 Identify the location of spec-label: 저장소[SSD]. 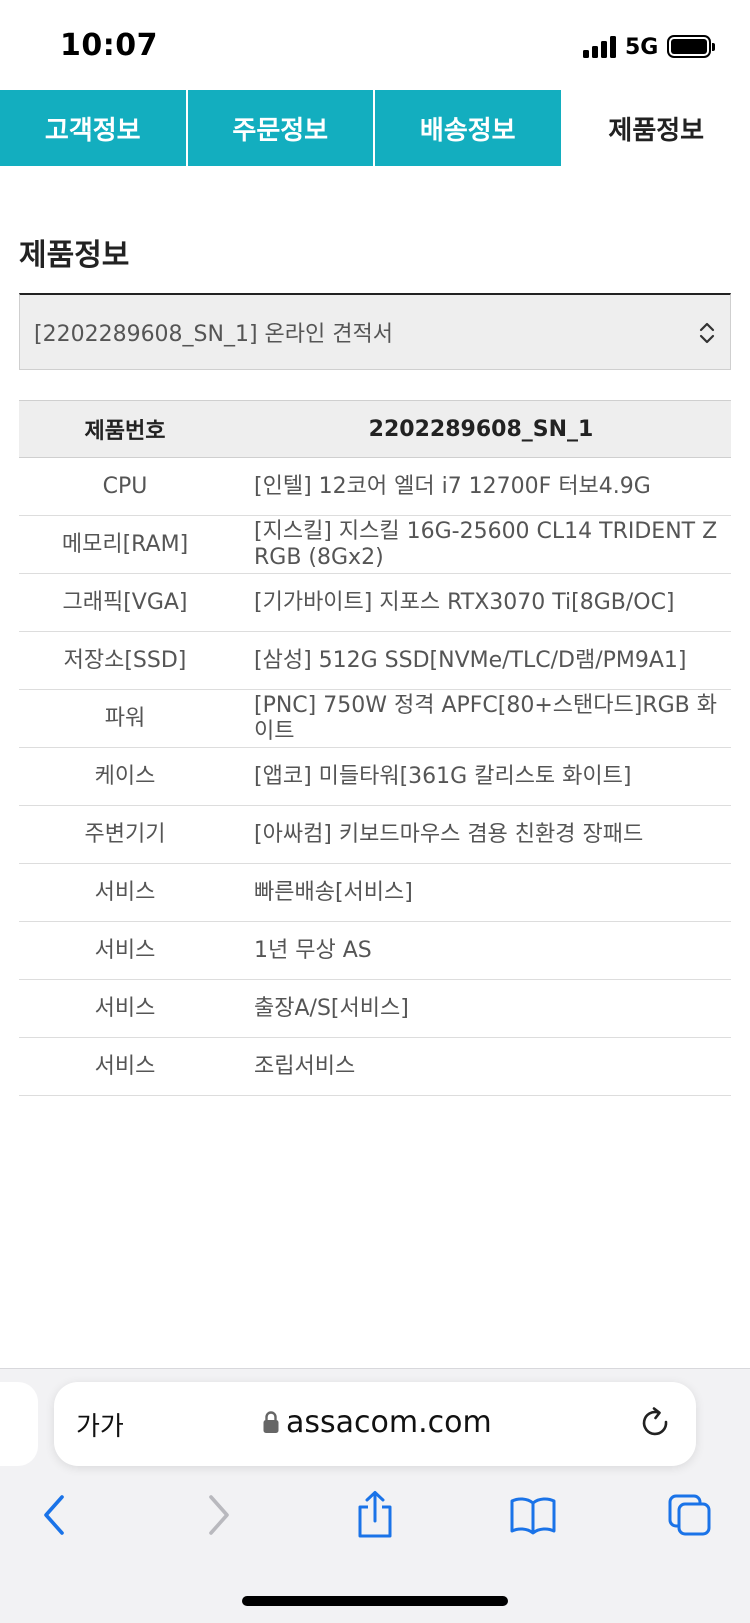
(125, 660).